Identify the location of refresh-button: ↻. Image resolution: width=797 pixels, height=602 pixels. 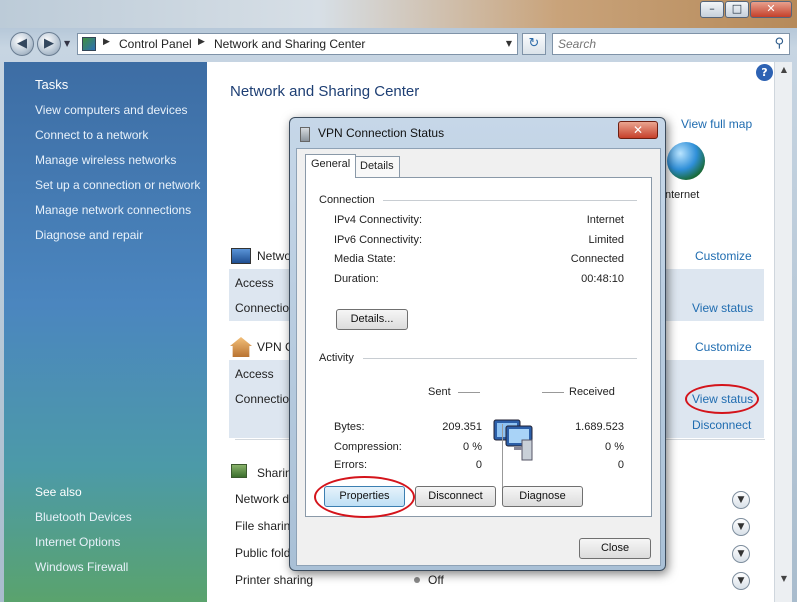
(534, 44).